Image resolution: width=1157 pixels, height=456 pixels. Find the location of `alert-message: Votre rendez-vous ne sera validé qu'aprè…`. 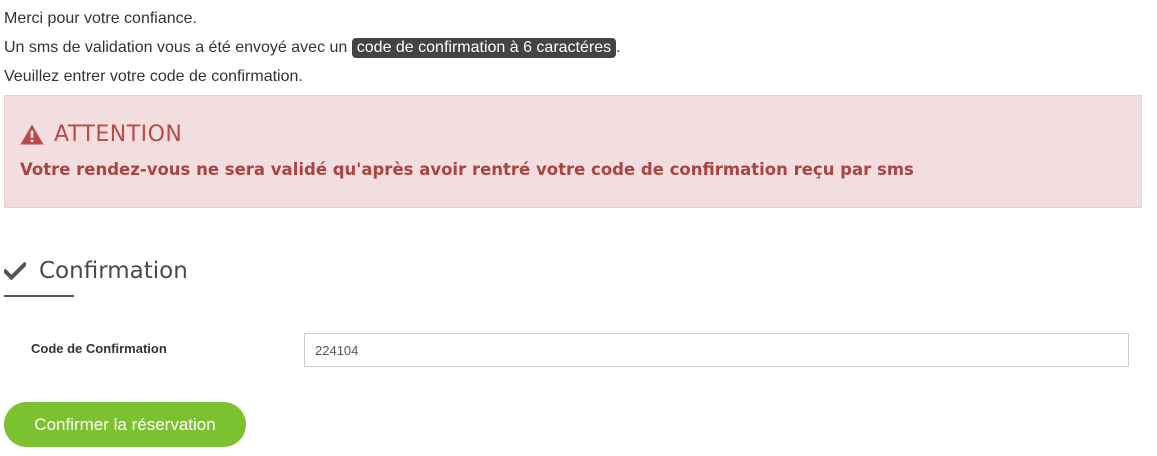

alert-message: Votre rendez-vous ne sera validé qu'aprè… is located at coordinates (467, 169).